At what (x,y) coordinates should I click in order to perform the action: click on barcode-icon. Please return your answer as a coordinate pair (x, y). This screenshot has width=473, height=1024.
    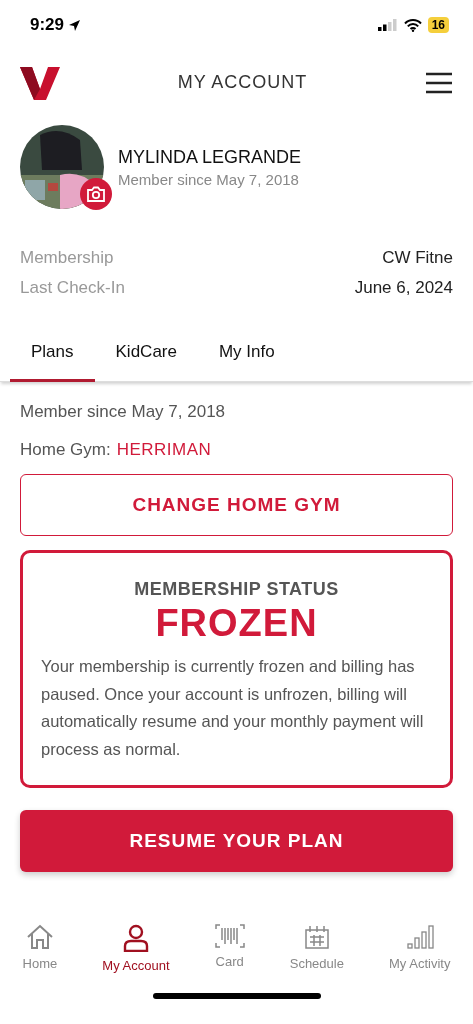
    Looking at the image, I should click on (229, 936).